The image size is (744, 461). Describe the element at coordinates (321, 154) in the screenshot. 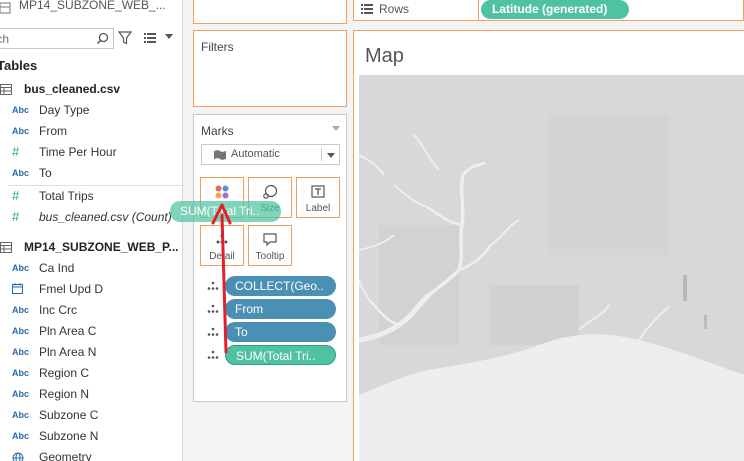

I see `dropdown-divider` at that location.